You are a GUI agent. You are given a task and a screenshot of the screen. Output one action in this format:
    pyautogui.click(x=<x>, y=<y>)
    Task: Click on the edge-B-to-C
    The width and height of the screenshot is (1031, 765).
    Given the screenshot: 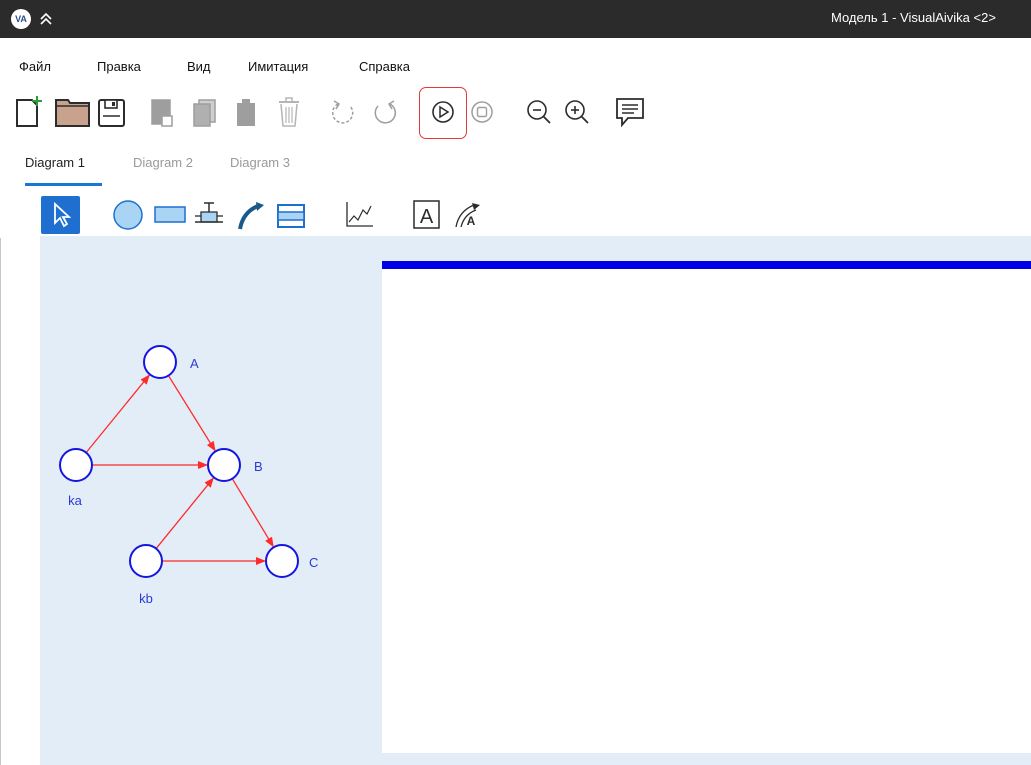 What is the action you would take?
    pyautogui.click(x=252, y=513)
    